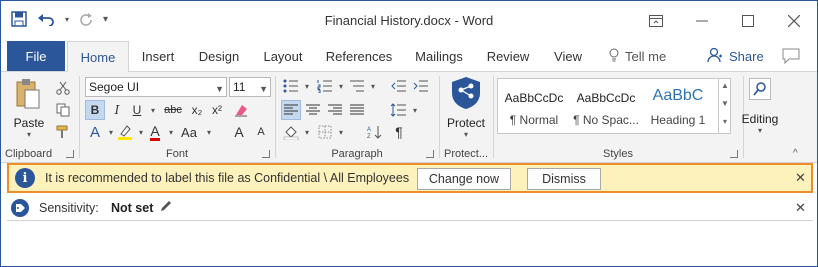 This screenshot has width=818, height=267. I want to click on close-icon, so click(794, 21).